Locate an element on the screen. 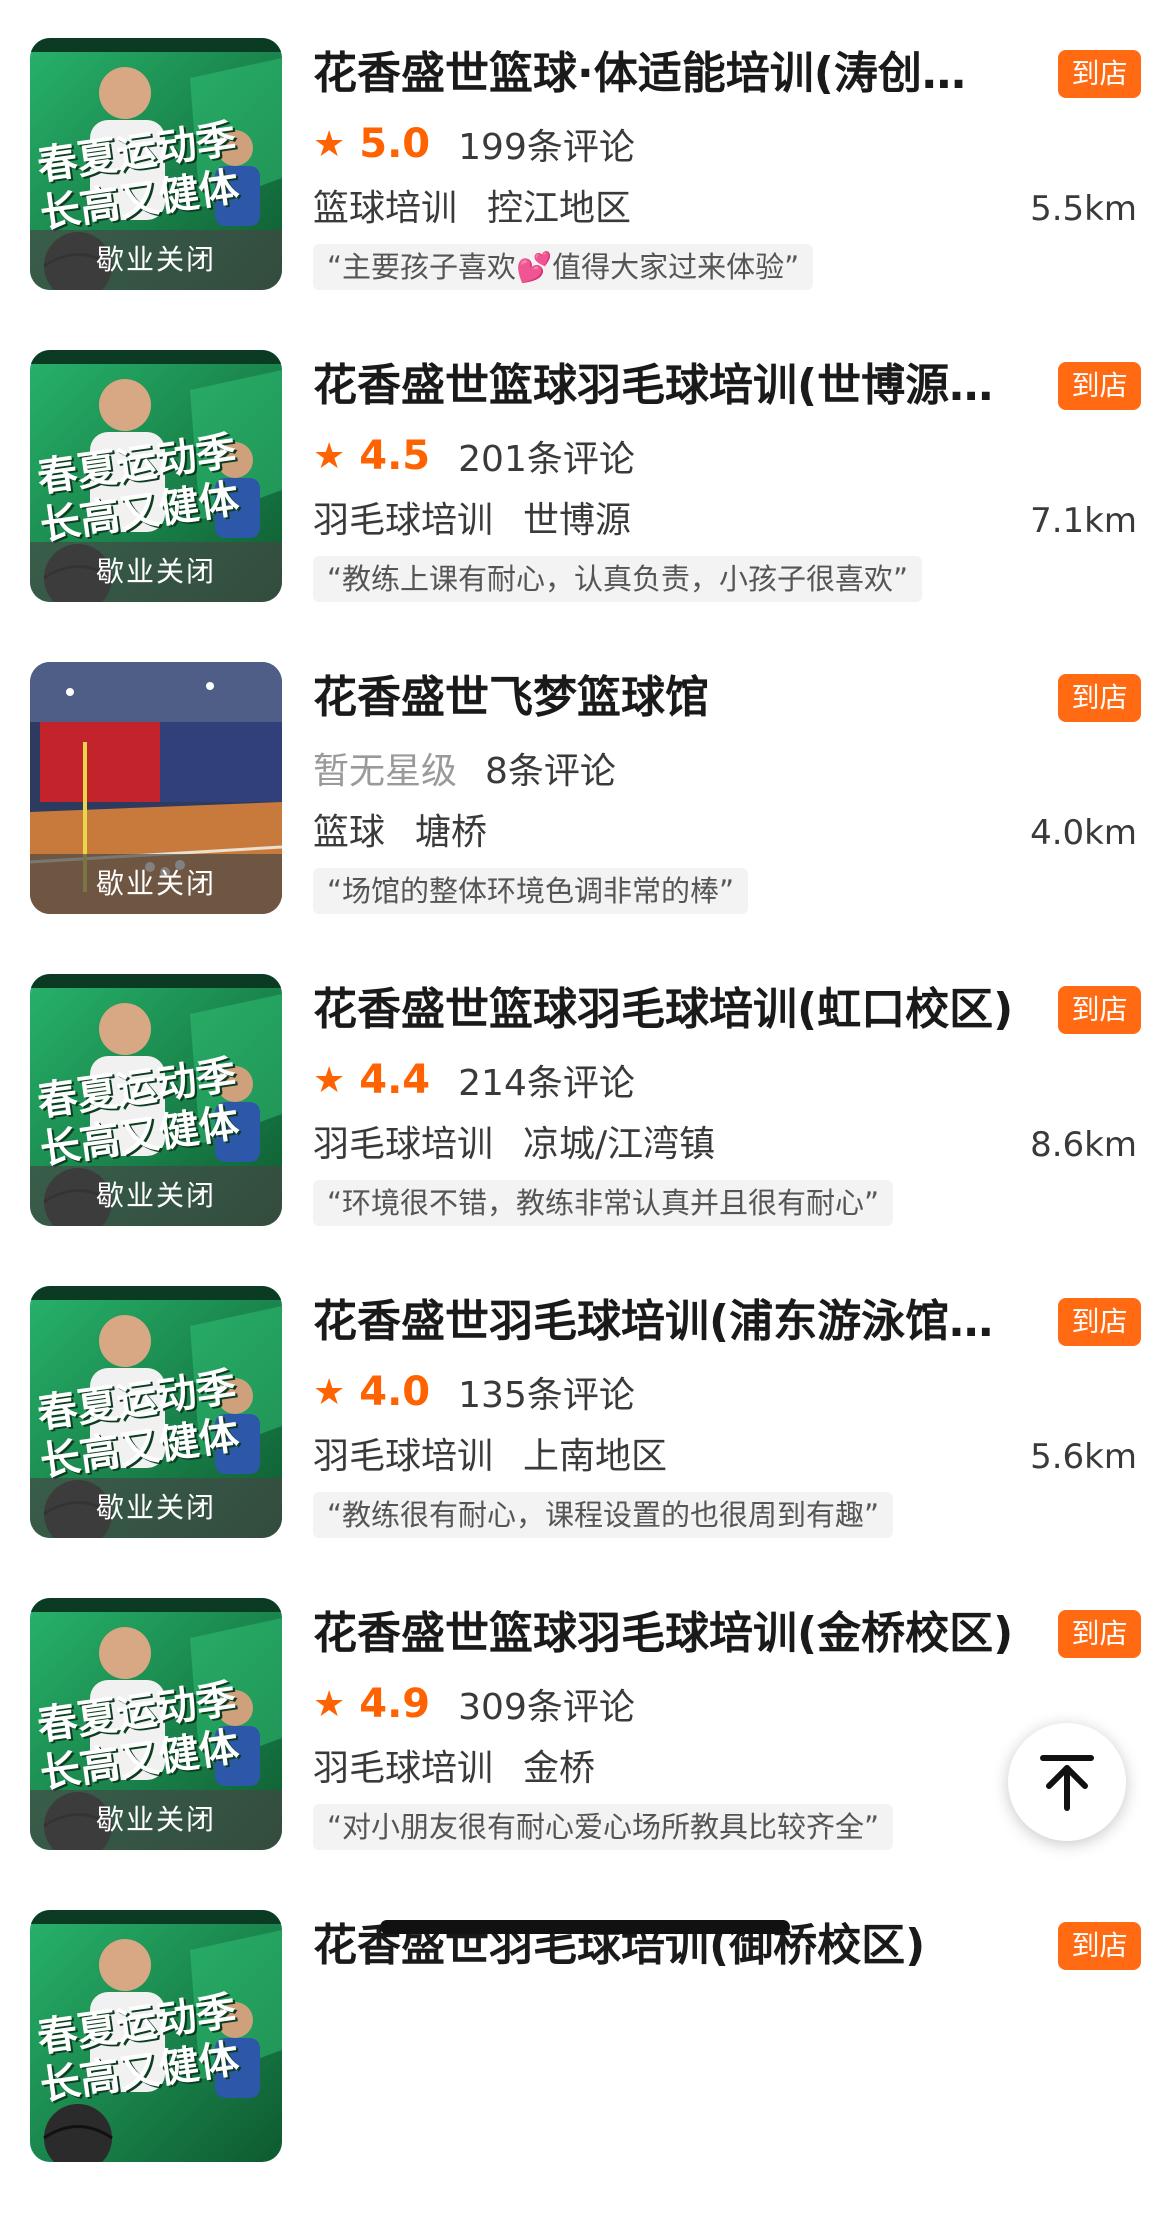  rating-row: ★ 4.0 135条评论 is located at coordinates (474, 1392).